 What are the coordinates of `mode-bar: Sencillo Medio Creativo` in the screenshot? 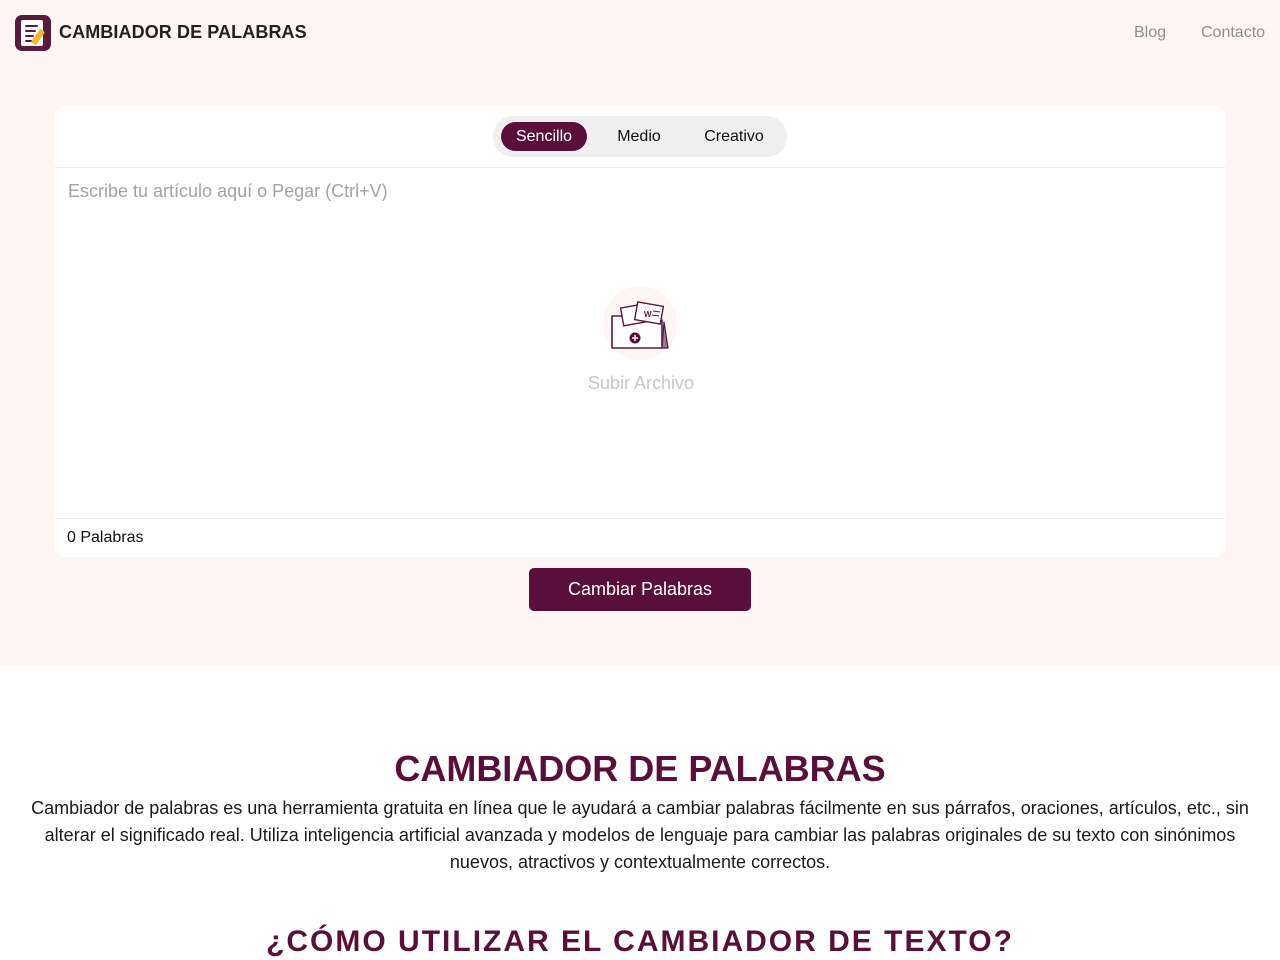 It's located at (640, 137).